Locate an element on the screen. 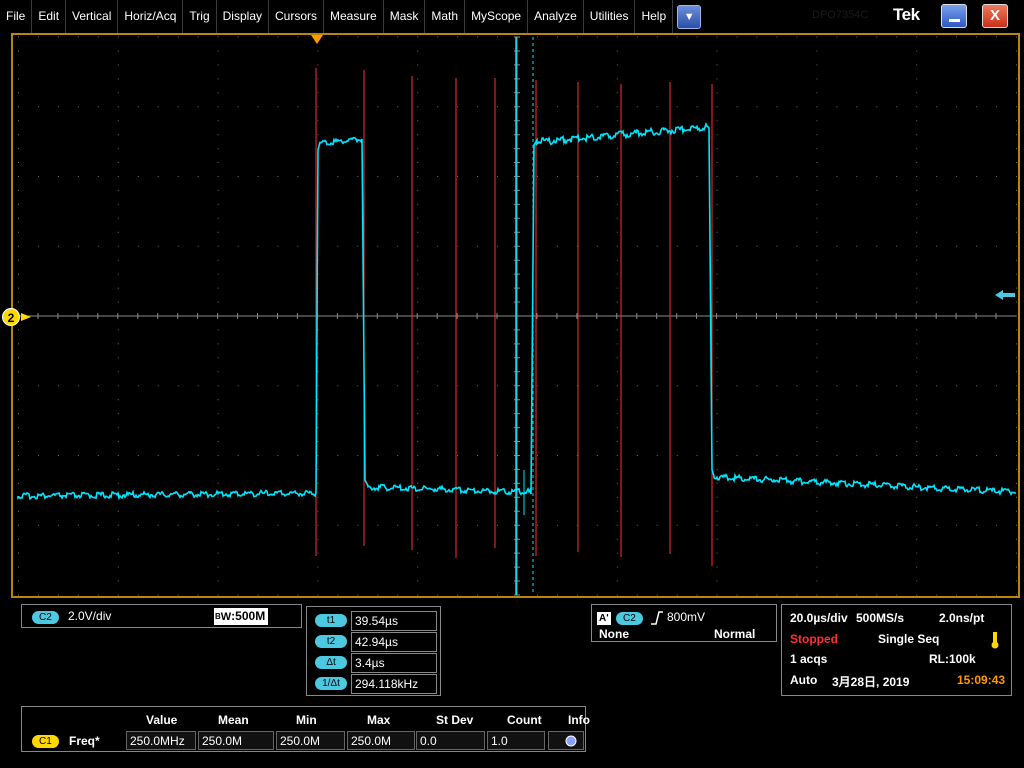 Image resolution: width=1024 pixels, height=768 pixels. channel-badge: C2 is located at coordinates (45, 617).